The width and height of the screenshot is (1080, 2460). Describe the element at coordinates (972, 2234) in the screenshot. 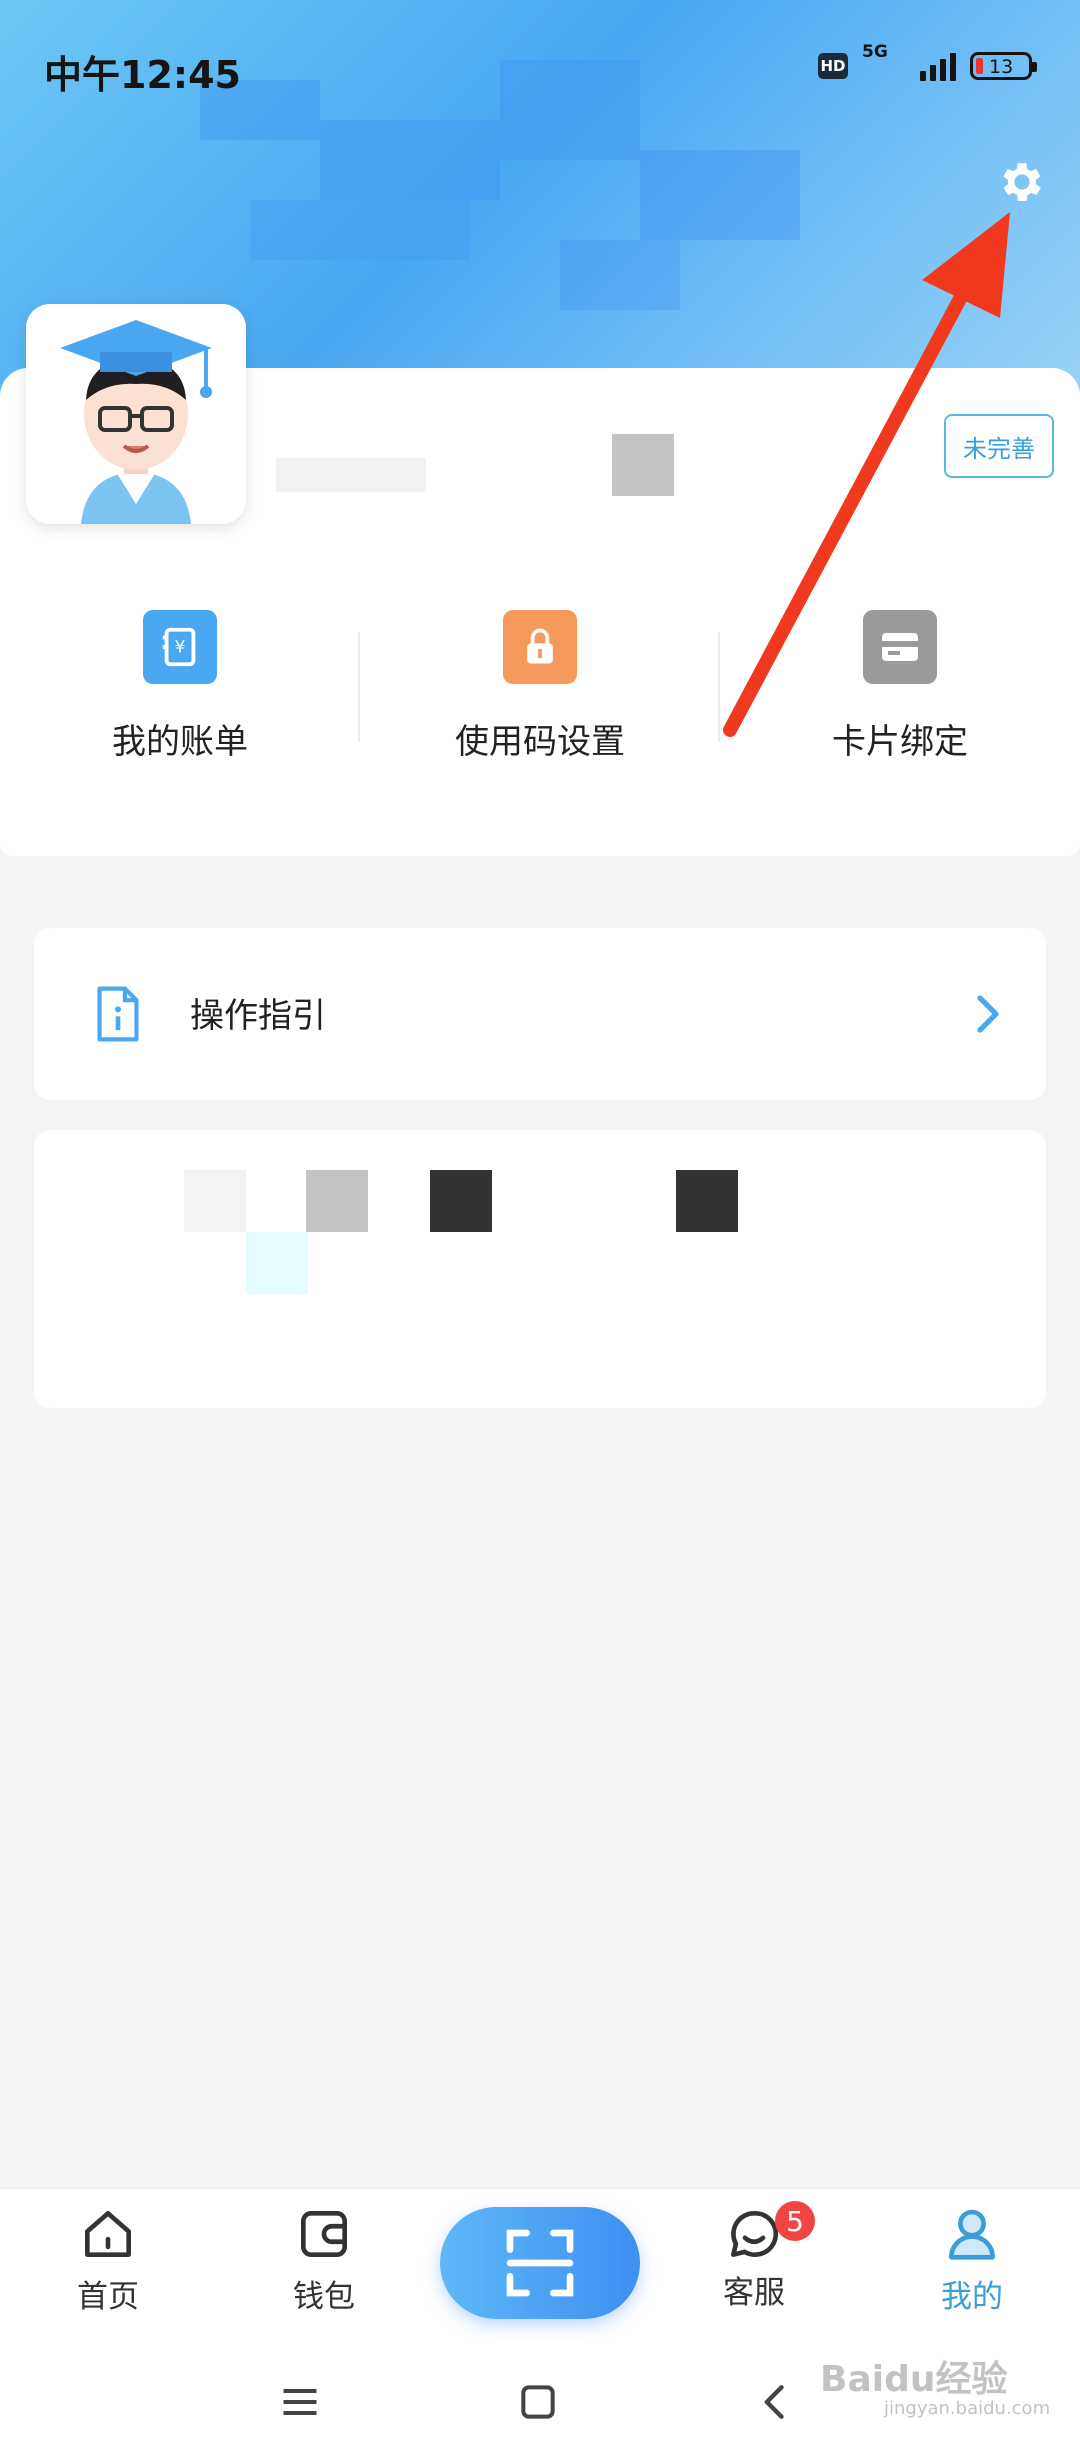

I see `user-icon` at that location.